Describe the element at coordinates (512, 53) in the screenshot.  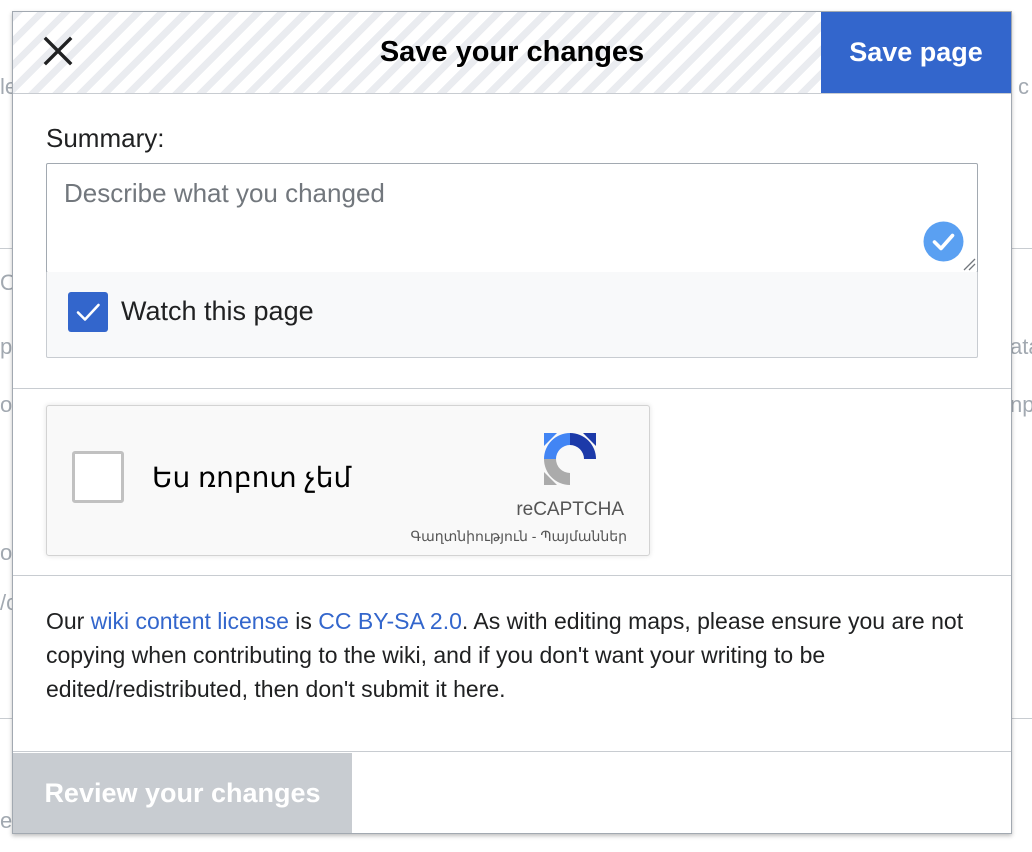
I see `dialog-header: Save your changes Save page` at that location.